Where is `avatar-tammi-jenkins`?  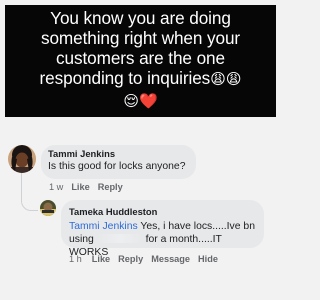
avatar-tammi-jenkins is located at coordinates (22, 159).